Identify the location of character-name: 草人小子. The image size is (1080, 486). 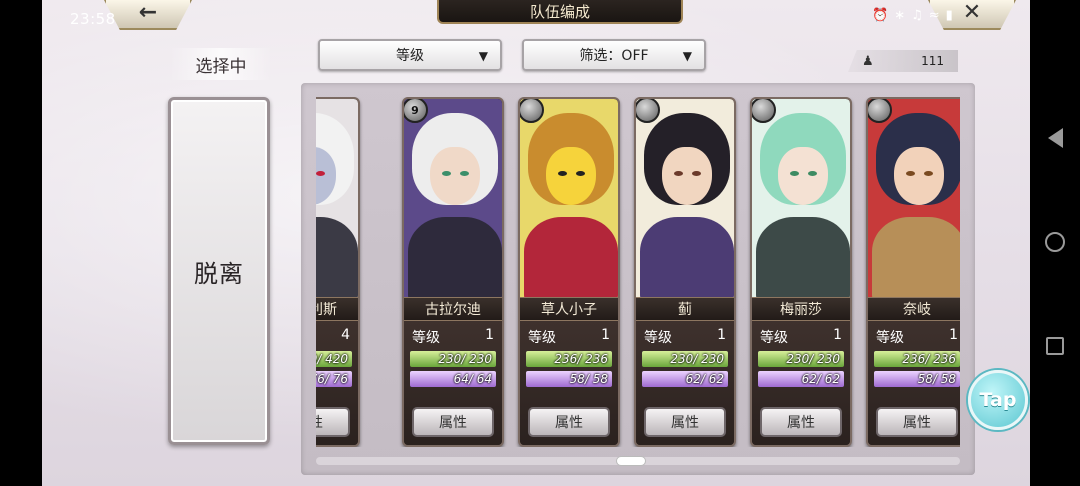
(569, 309).